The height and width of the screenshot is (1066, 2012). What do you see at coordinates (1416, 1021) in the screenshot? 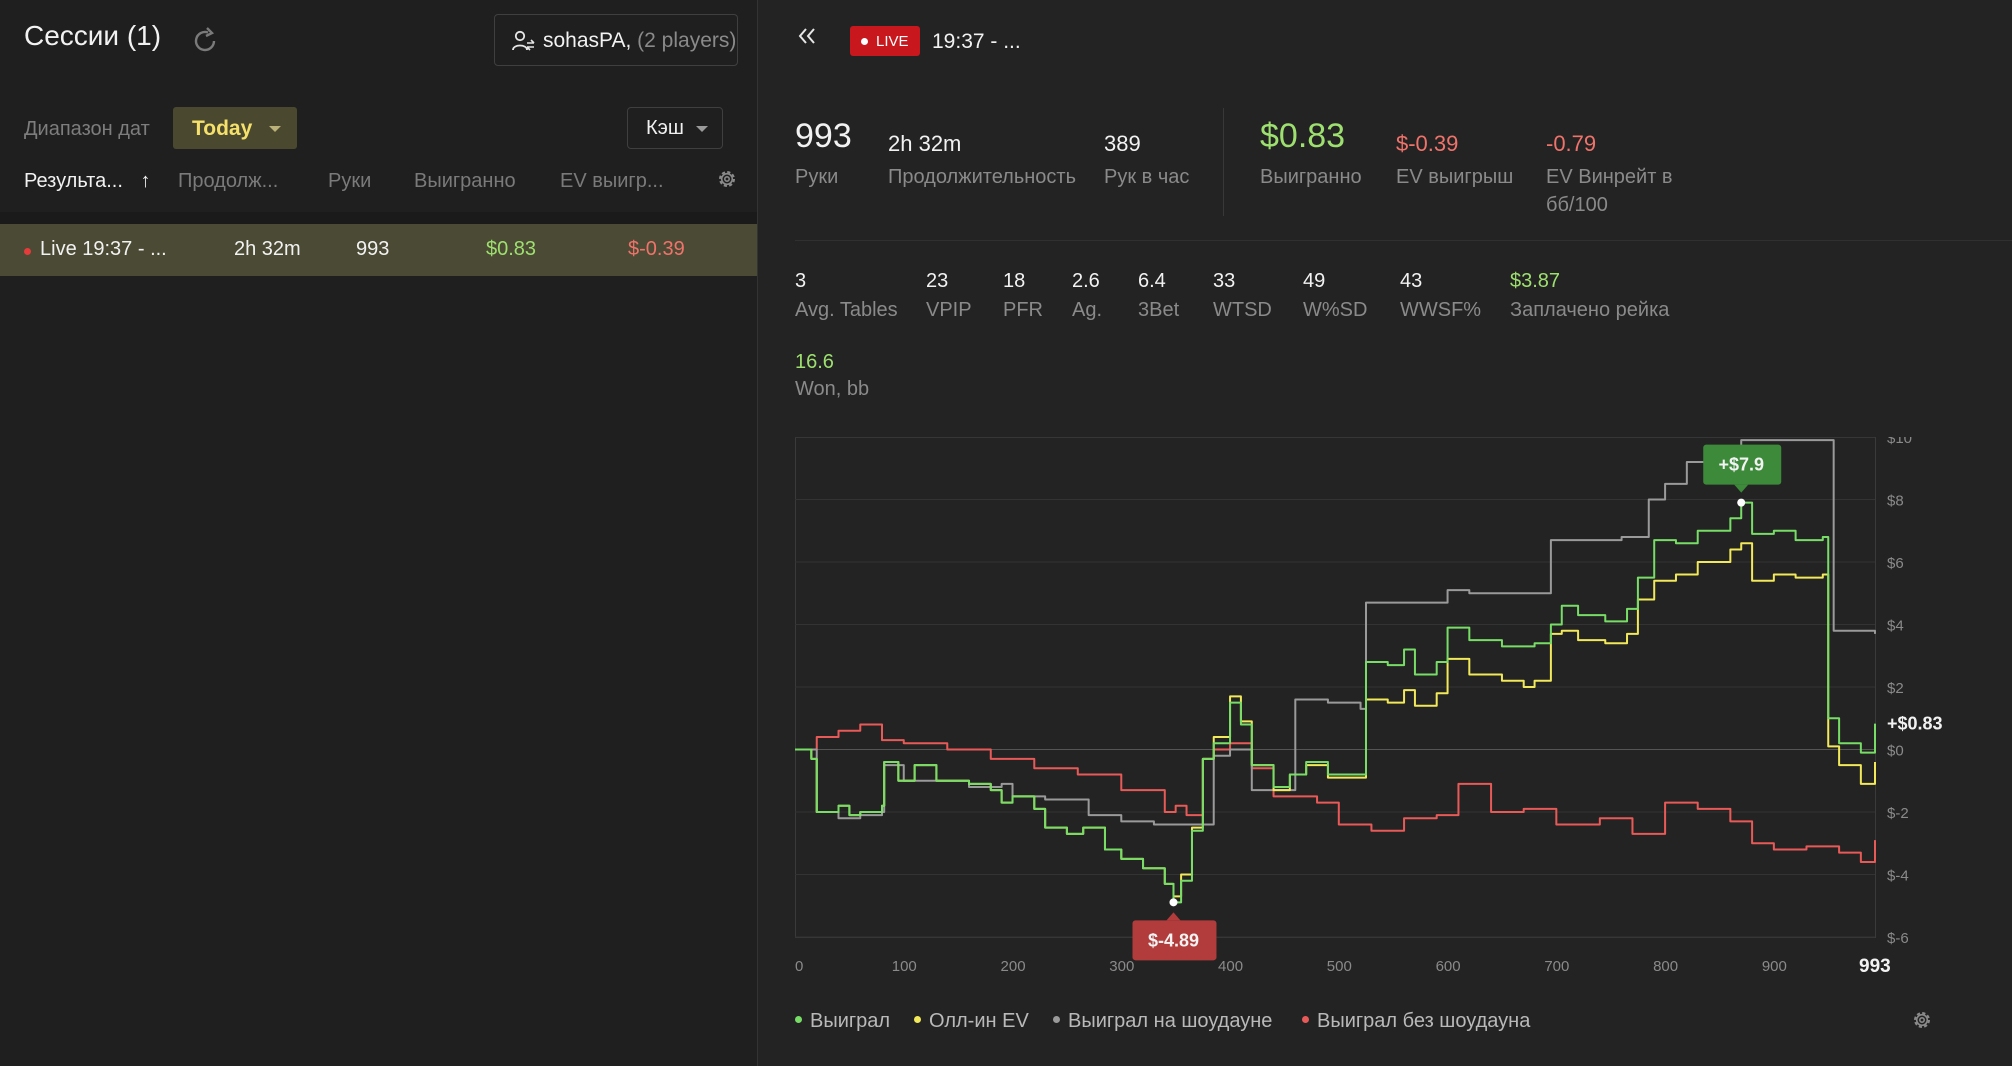
I see `legend-won-non-showdown: Выиграл без шоудауна` at bounding box center [1416, 1021].